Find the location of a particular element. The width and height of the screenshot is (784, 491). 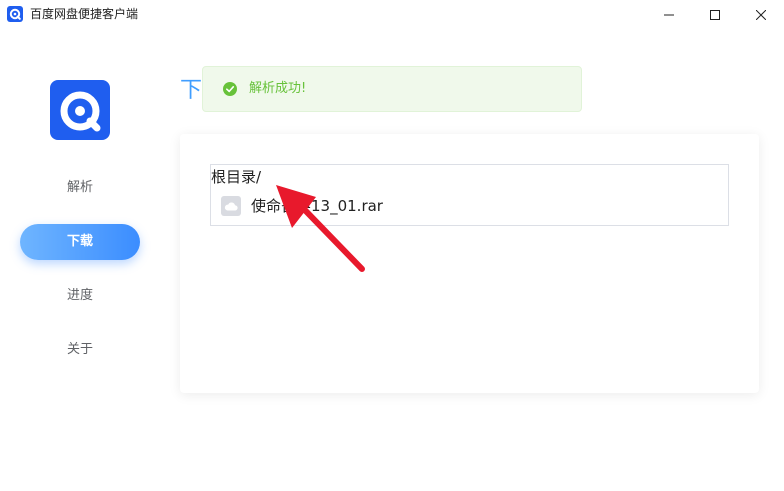

file-name: 使命召唤13_01.rar is located at coordinates (317, 206).